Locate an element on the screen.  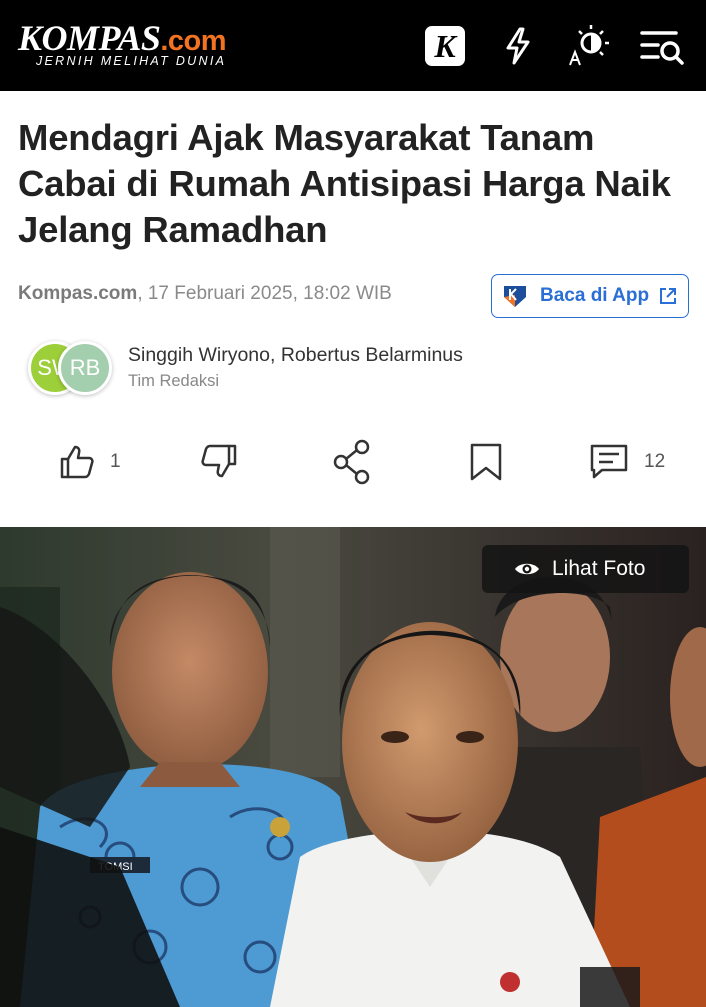
author-role: Tim Redaksi is located at coordinates (174, 381).